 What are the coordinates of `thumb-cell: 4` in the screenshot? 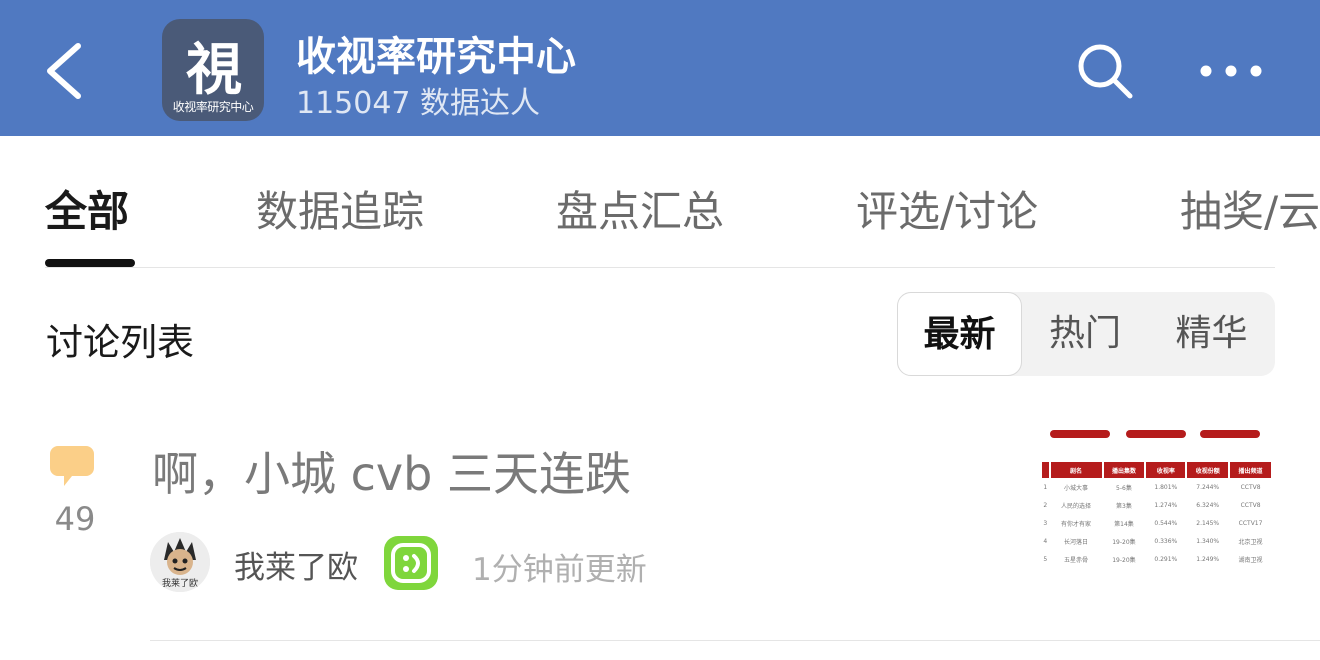 It's located at (1045, 541).